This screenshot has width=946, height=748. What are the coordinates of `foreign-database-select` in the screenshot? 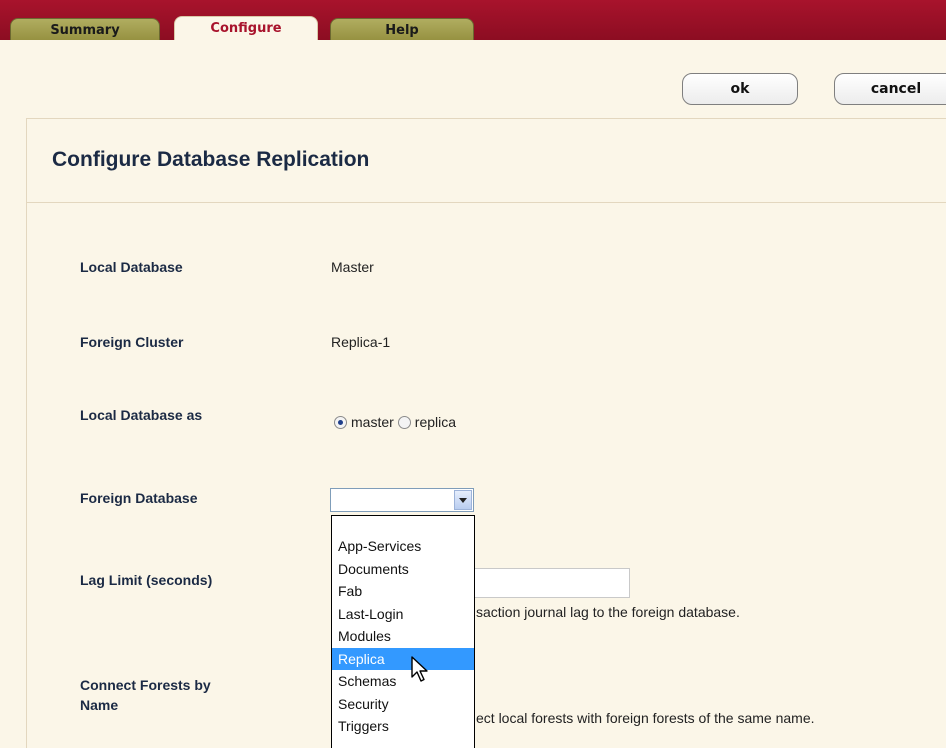 It's located at (402, 500).